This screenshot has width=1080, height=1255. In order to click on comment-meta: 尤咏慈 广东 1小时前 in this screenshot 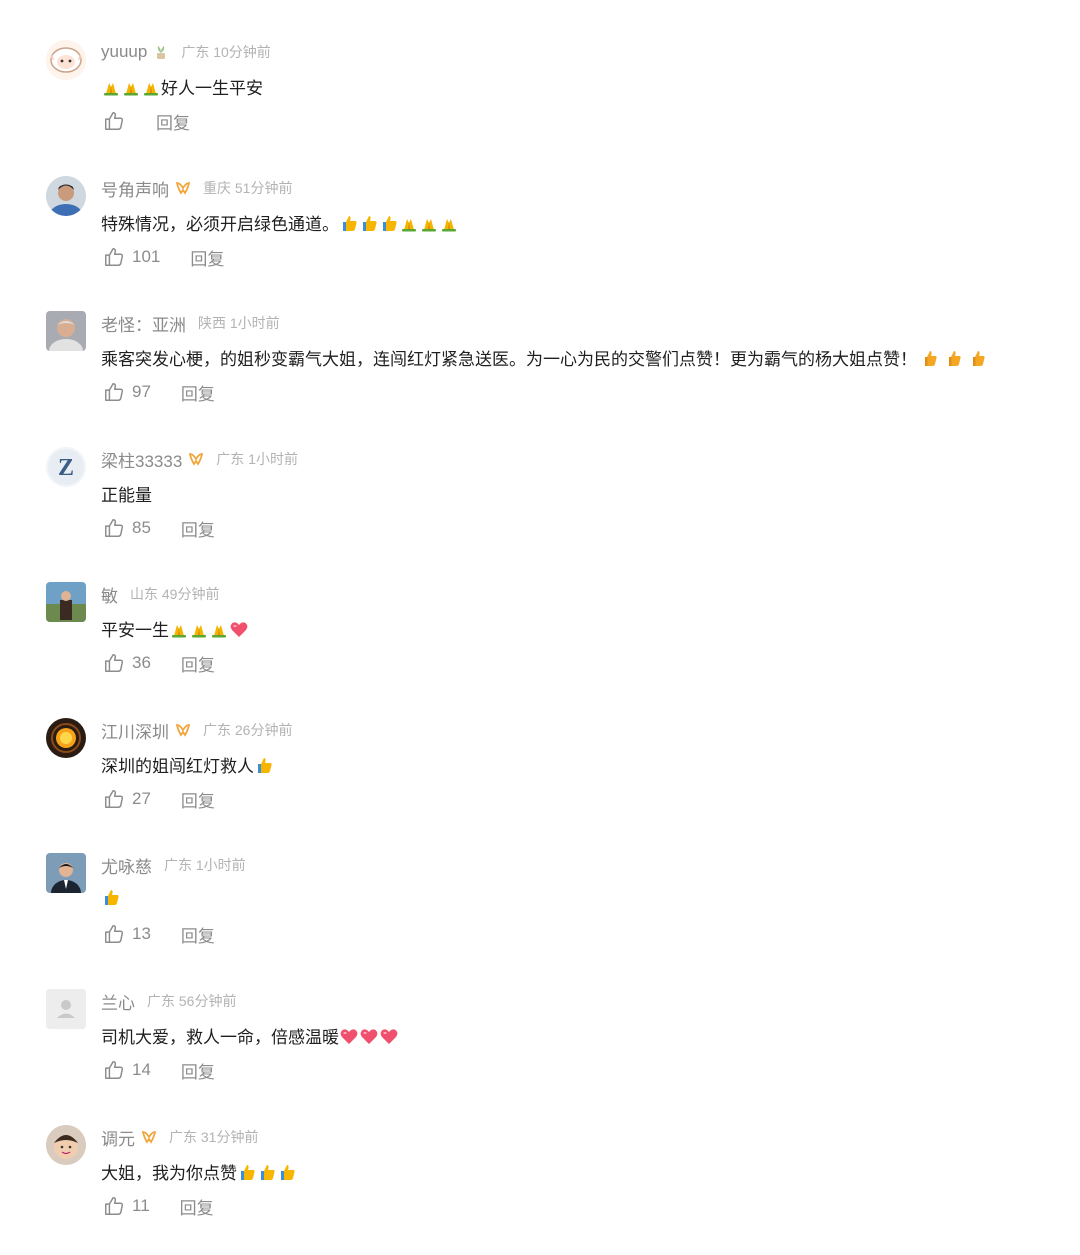, I will do `click(173, 865)`.